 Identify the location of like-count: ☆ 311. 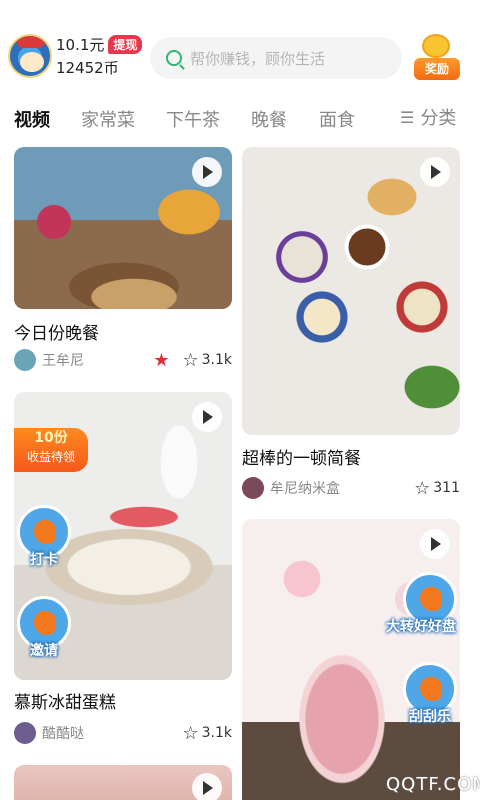
(437, 488).